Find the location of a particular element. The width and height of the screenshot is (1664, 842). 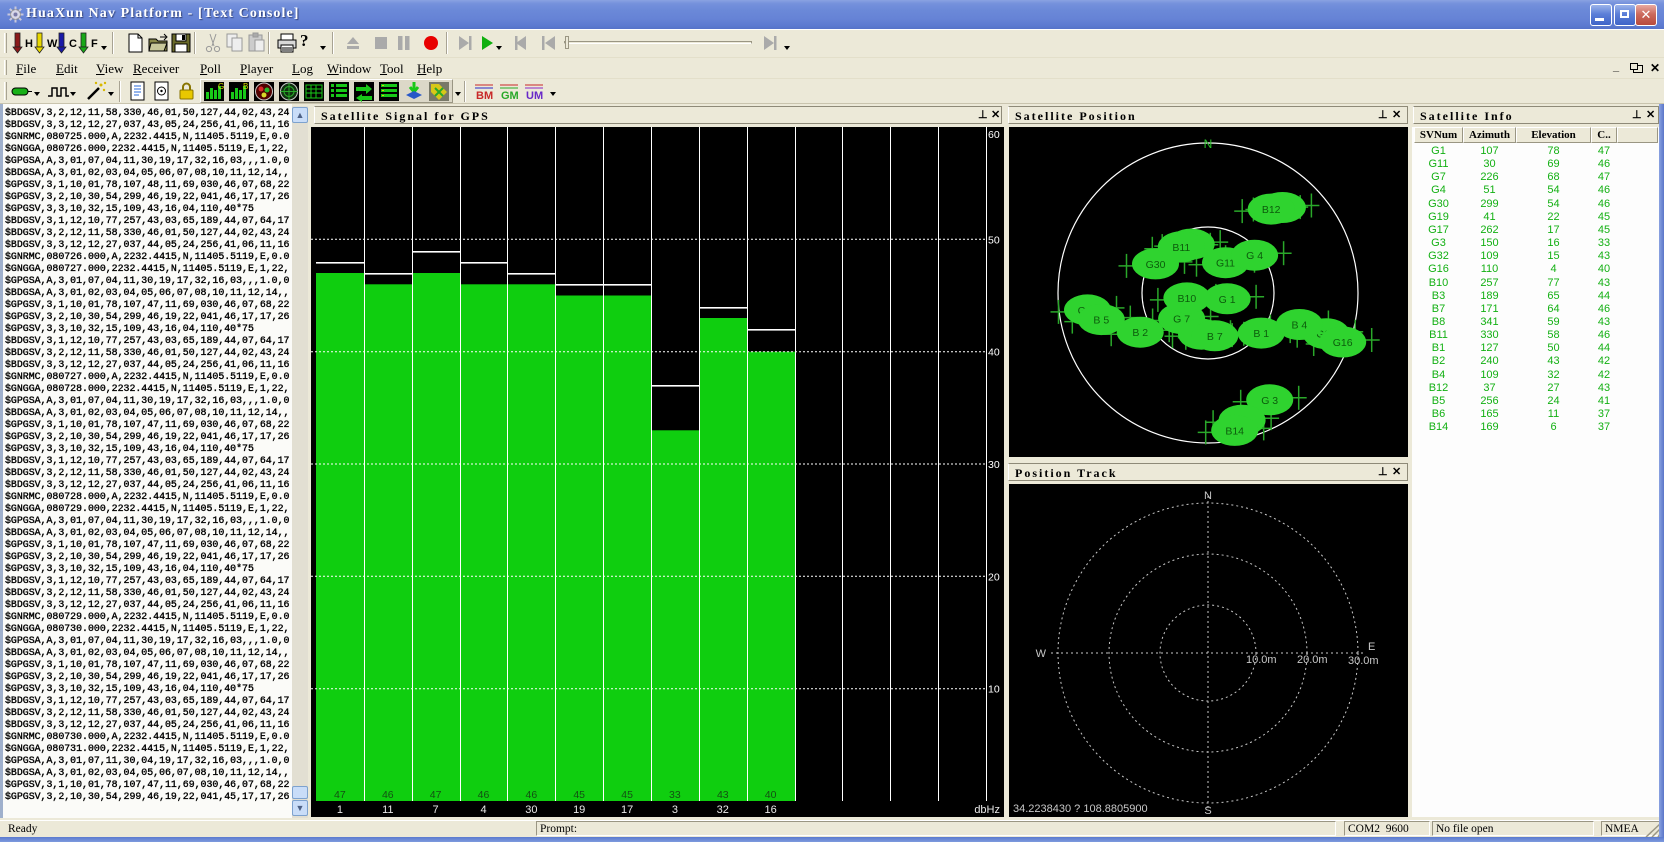

svg-text: 17 is located at coordinates (627, 810).